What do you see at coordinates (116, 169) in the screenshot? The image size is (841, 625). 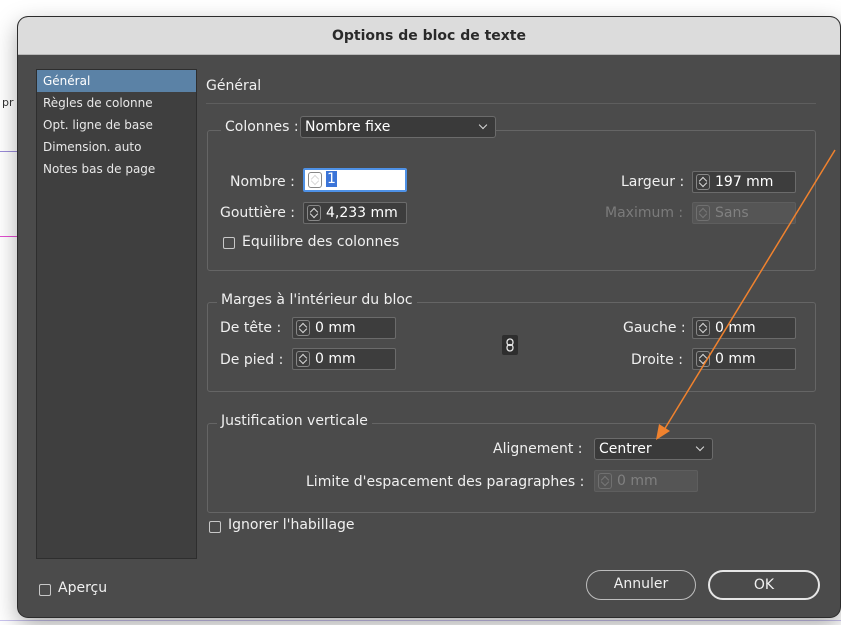 I see `sidebar-item-footnotes: Notes bas de page` at bounding box center [116, 169].